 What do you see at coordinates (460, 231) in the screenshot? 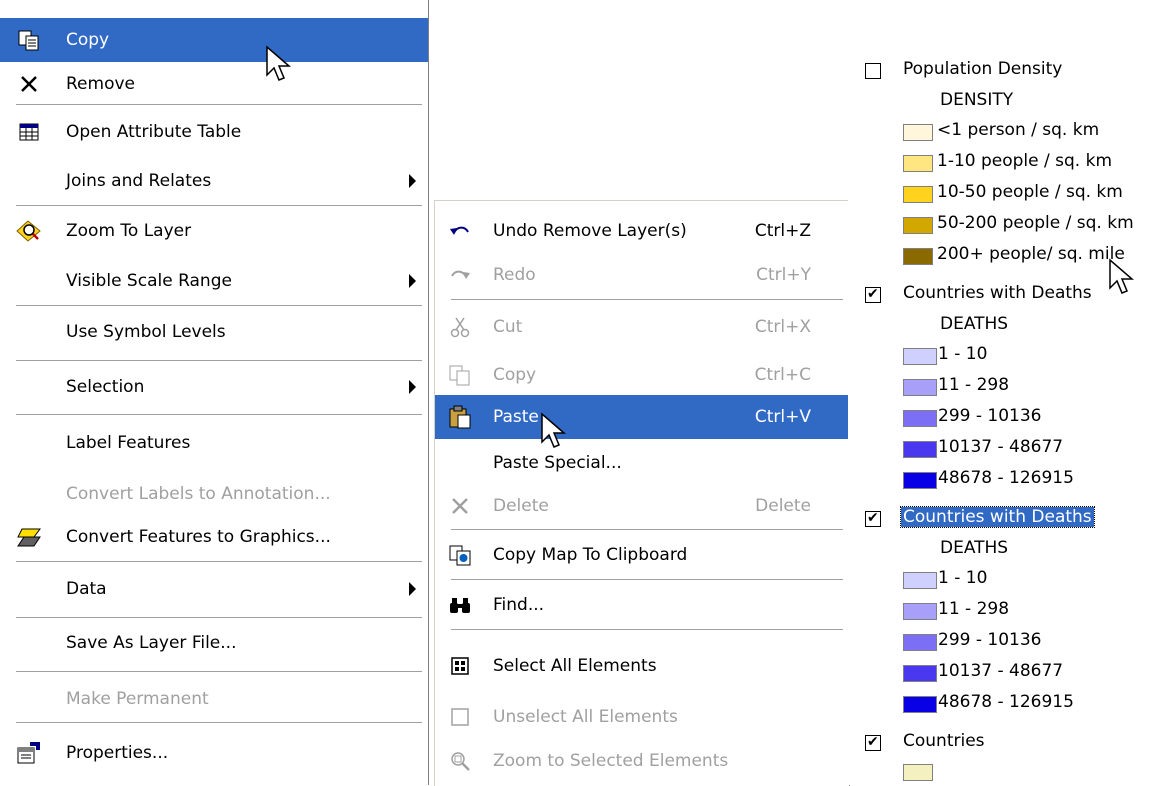
I see `undo-icon` at bounding box center [460, 231].